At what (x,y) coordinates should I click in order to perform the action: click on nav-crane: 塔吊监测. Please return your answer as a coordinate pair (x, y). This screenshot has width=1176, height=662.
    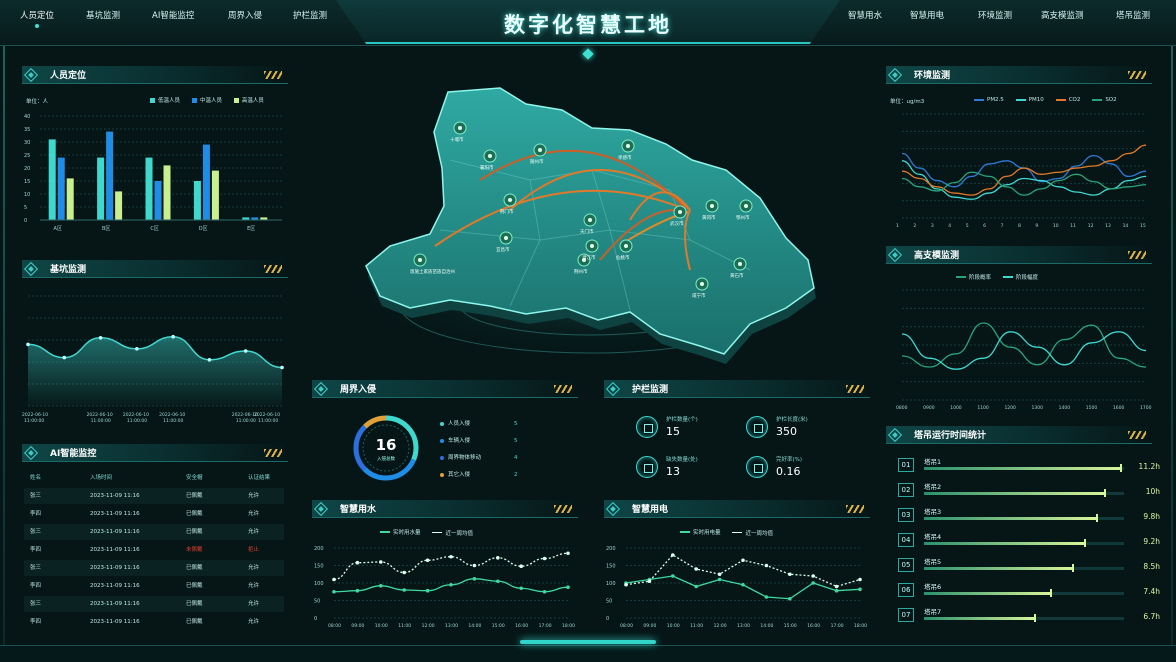
    Looking at the image, I should click on (1133, 16).